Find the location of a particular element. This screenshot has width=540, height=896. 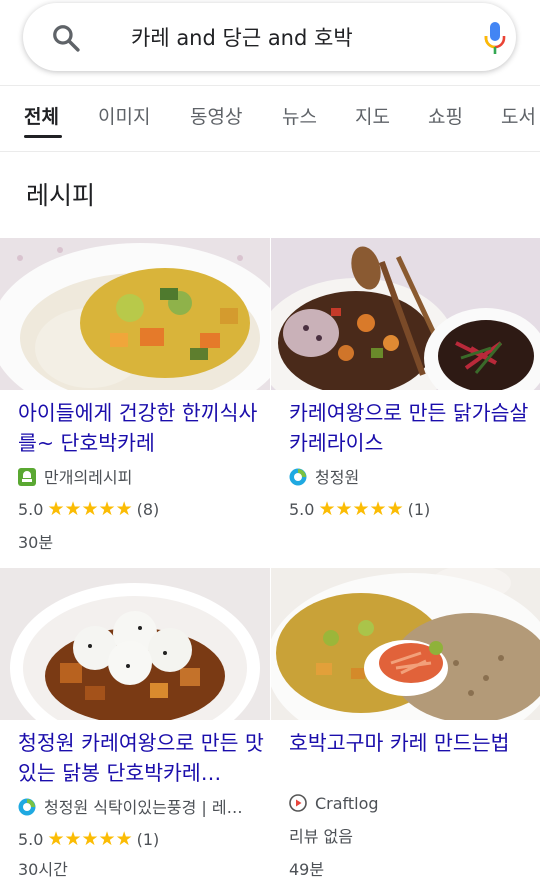

review-count: (8) is located at coordinates (148, 509).